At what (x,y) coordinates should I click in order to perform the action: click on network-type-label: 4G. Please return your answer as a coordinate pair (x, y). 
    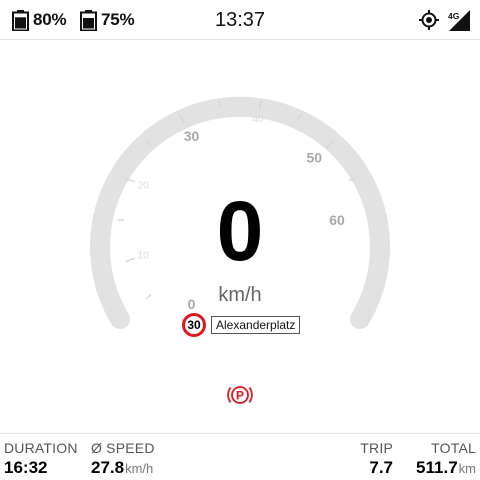
    Looking at the image, I should click on (454, 16).